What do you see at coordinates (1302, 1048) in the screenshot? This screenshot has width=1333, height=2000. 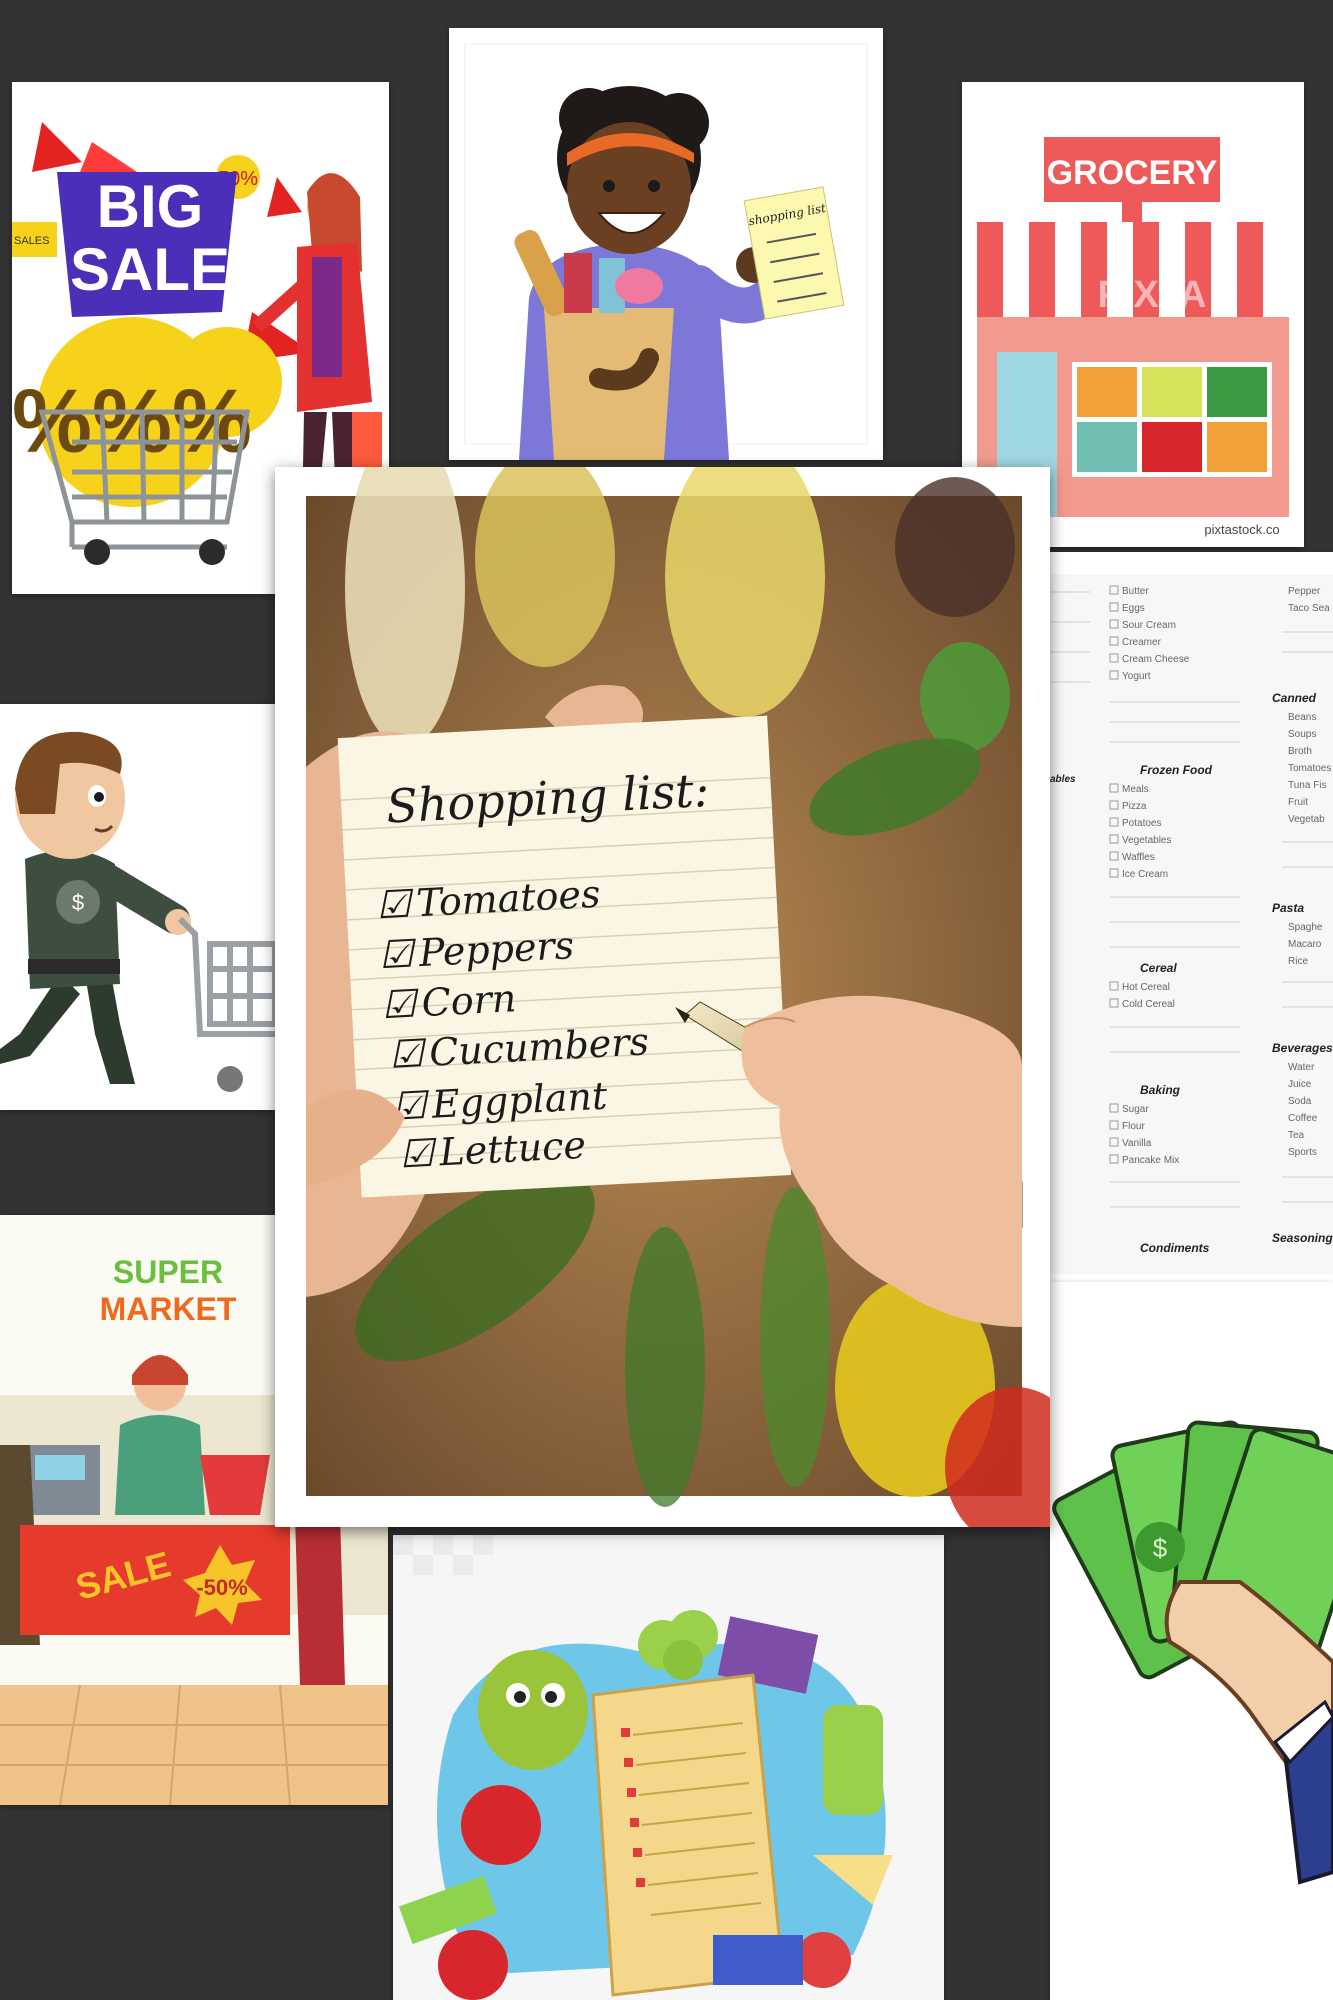 I see `list-header: Beverages` at bounding box center [1302, 1048].